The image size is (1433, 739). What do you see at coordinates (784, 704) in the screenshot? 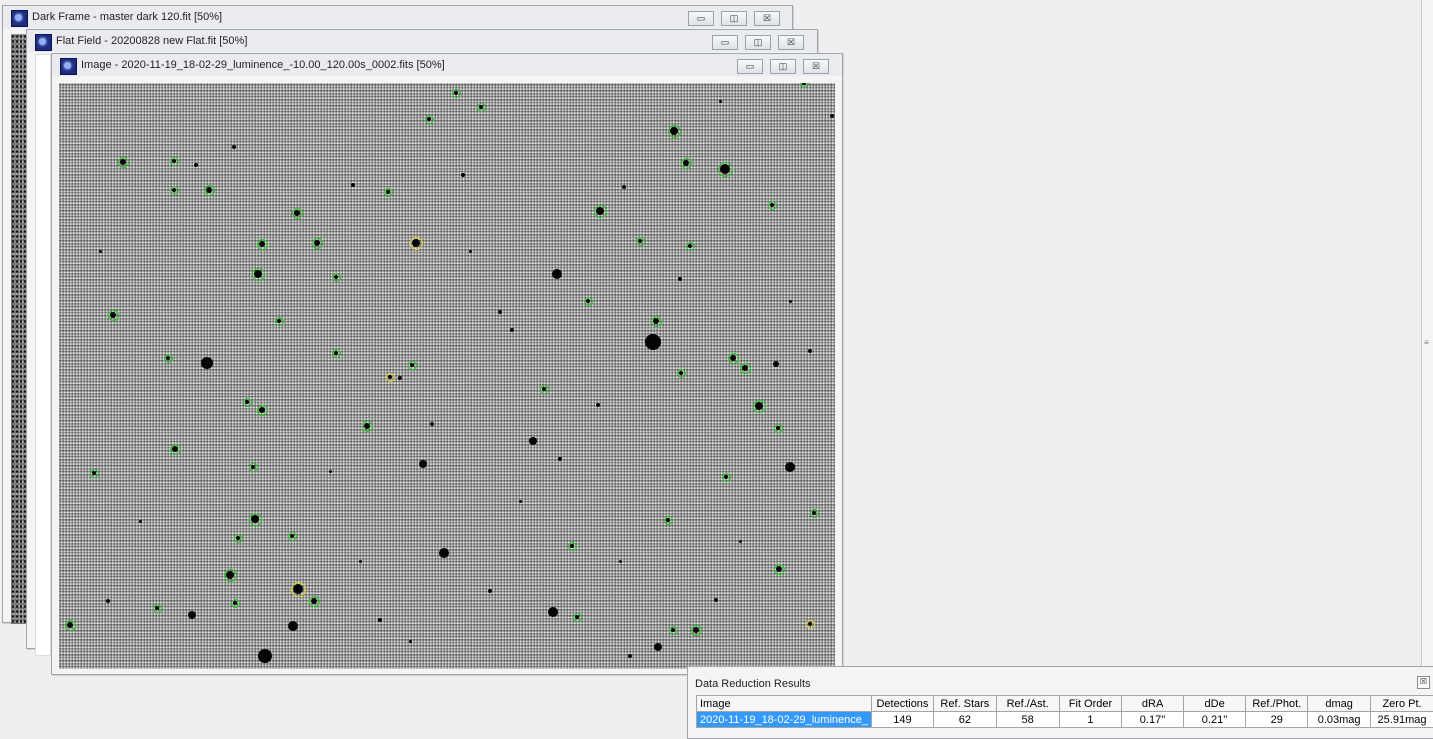
I see `col-header-image: Image` at bounding box center [784, 704].